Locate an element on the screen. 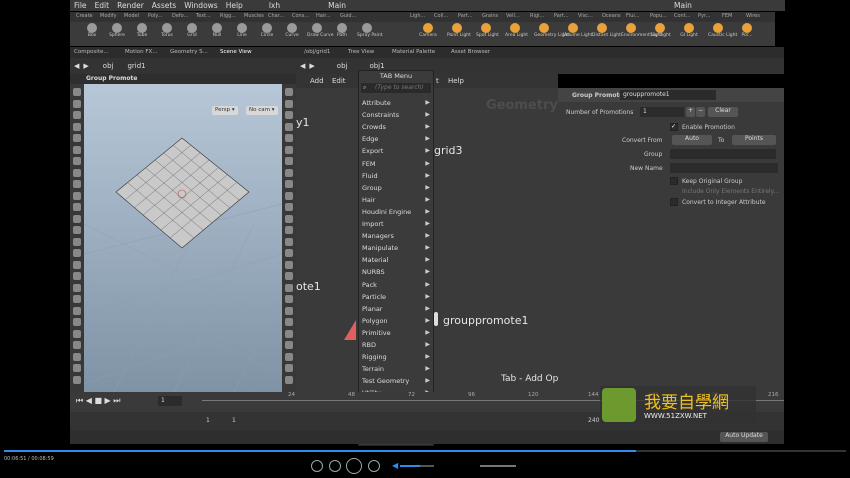  speed-slider is located at coordinates (498, 466).